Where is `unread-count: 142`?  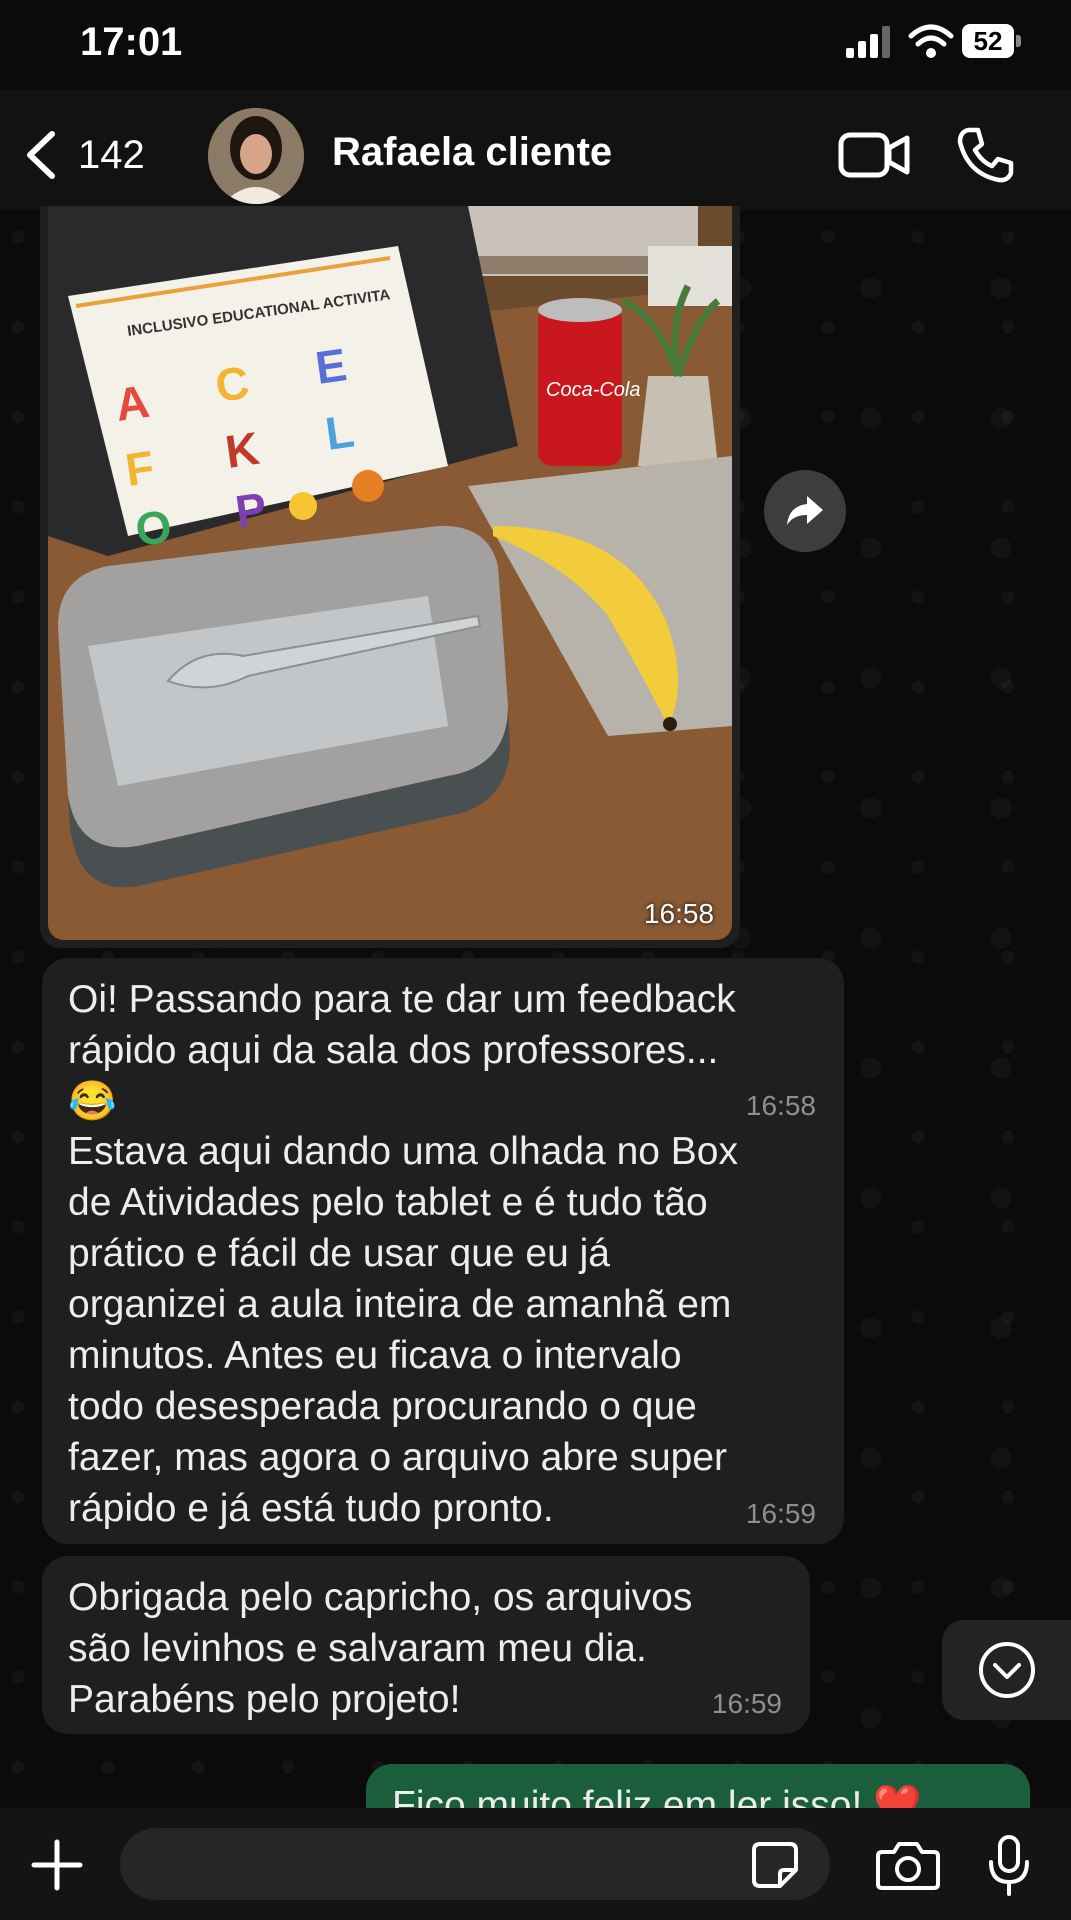 unread-count: 142 is located at coordinates (111, 154).